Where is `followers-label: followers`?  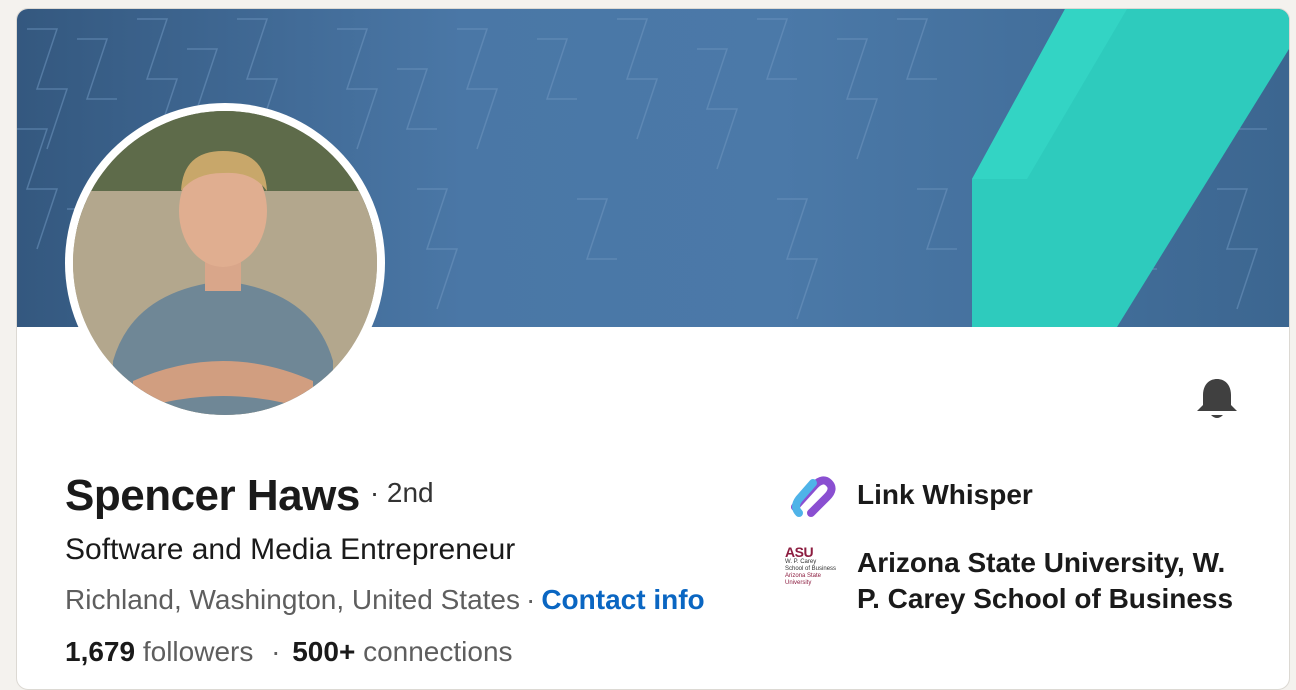
followers-label: followers is located at coordinates (198, 651).